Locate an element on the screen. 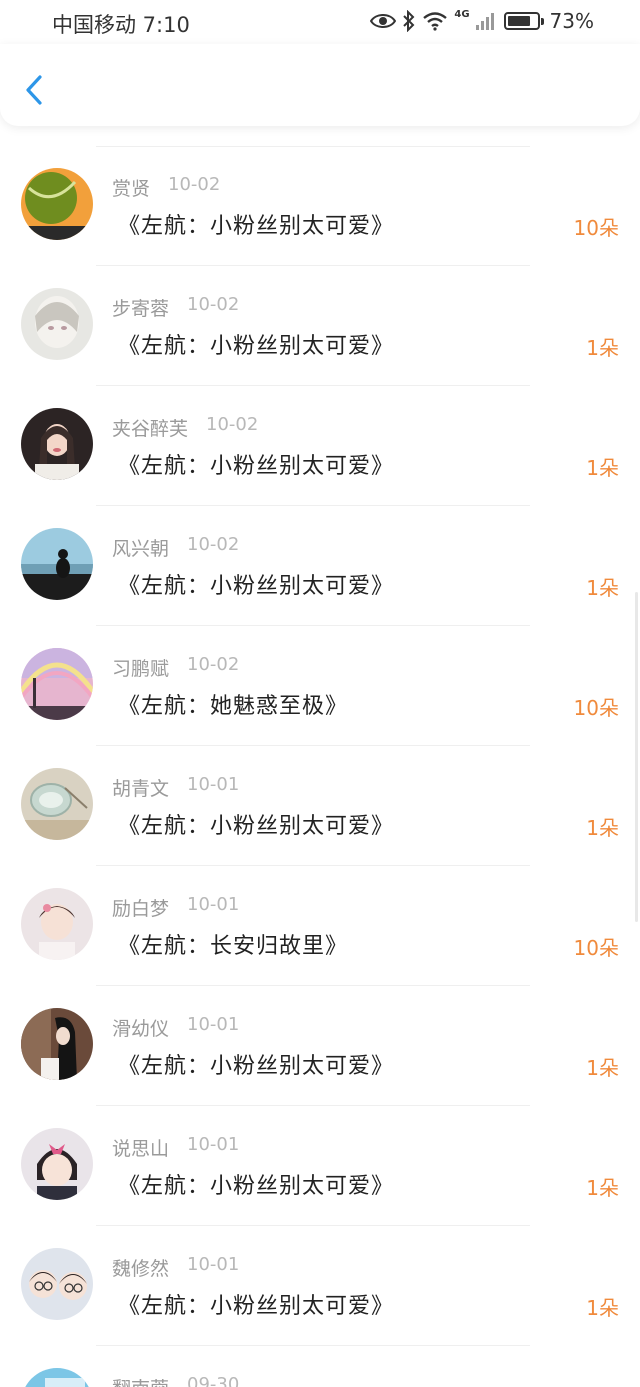  battery-percent: 73% is located at coordinates (571, 21).